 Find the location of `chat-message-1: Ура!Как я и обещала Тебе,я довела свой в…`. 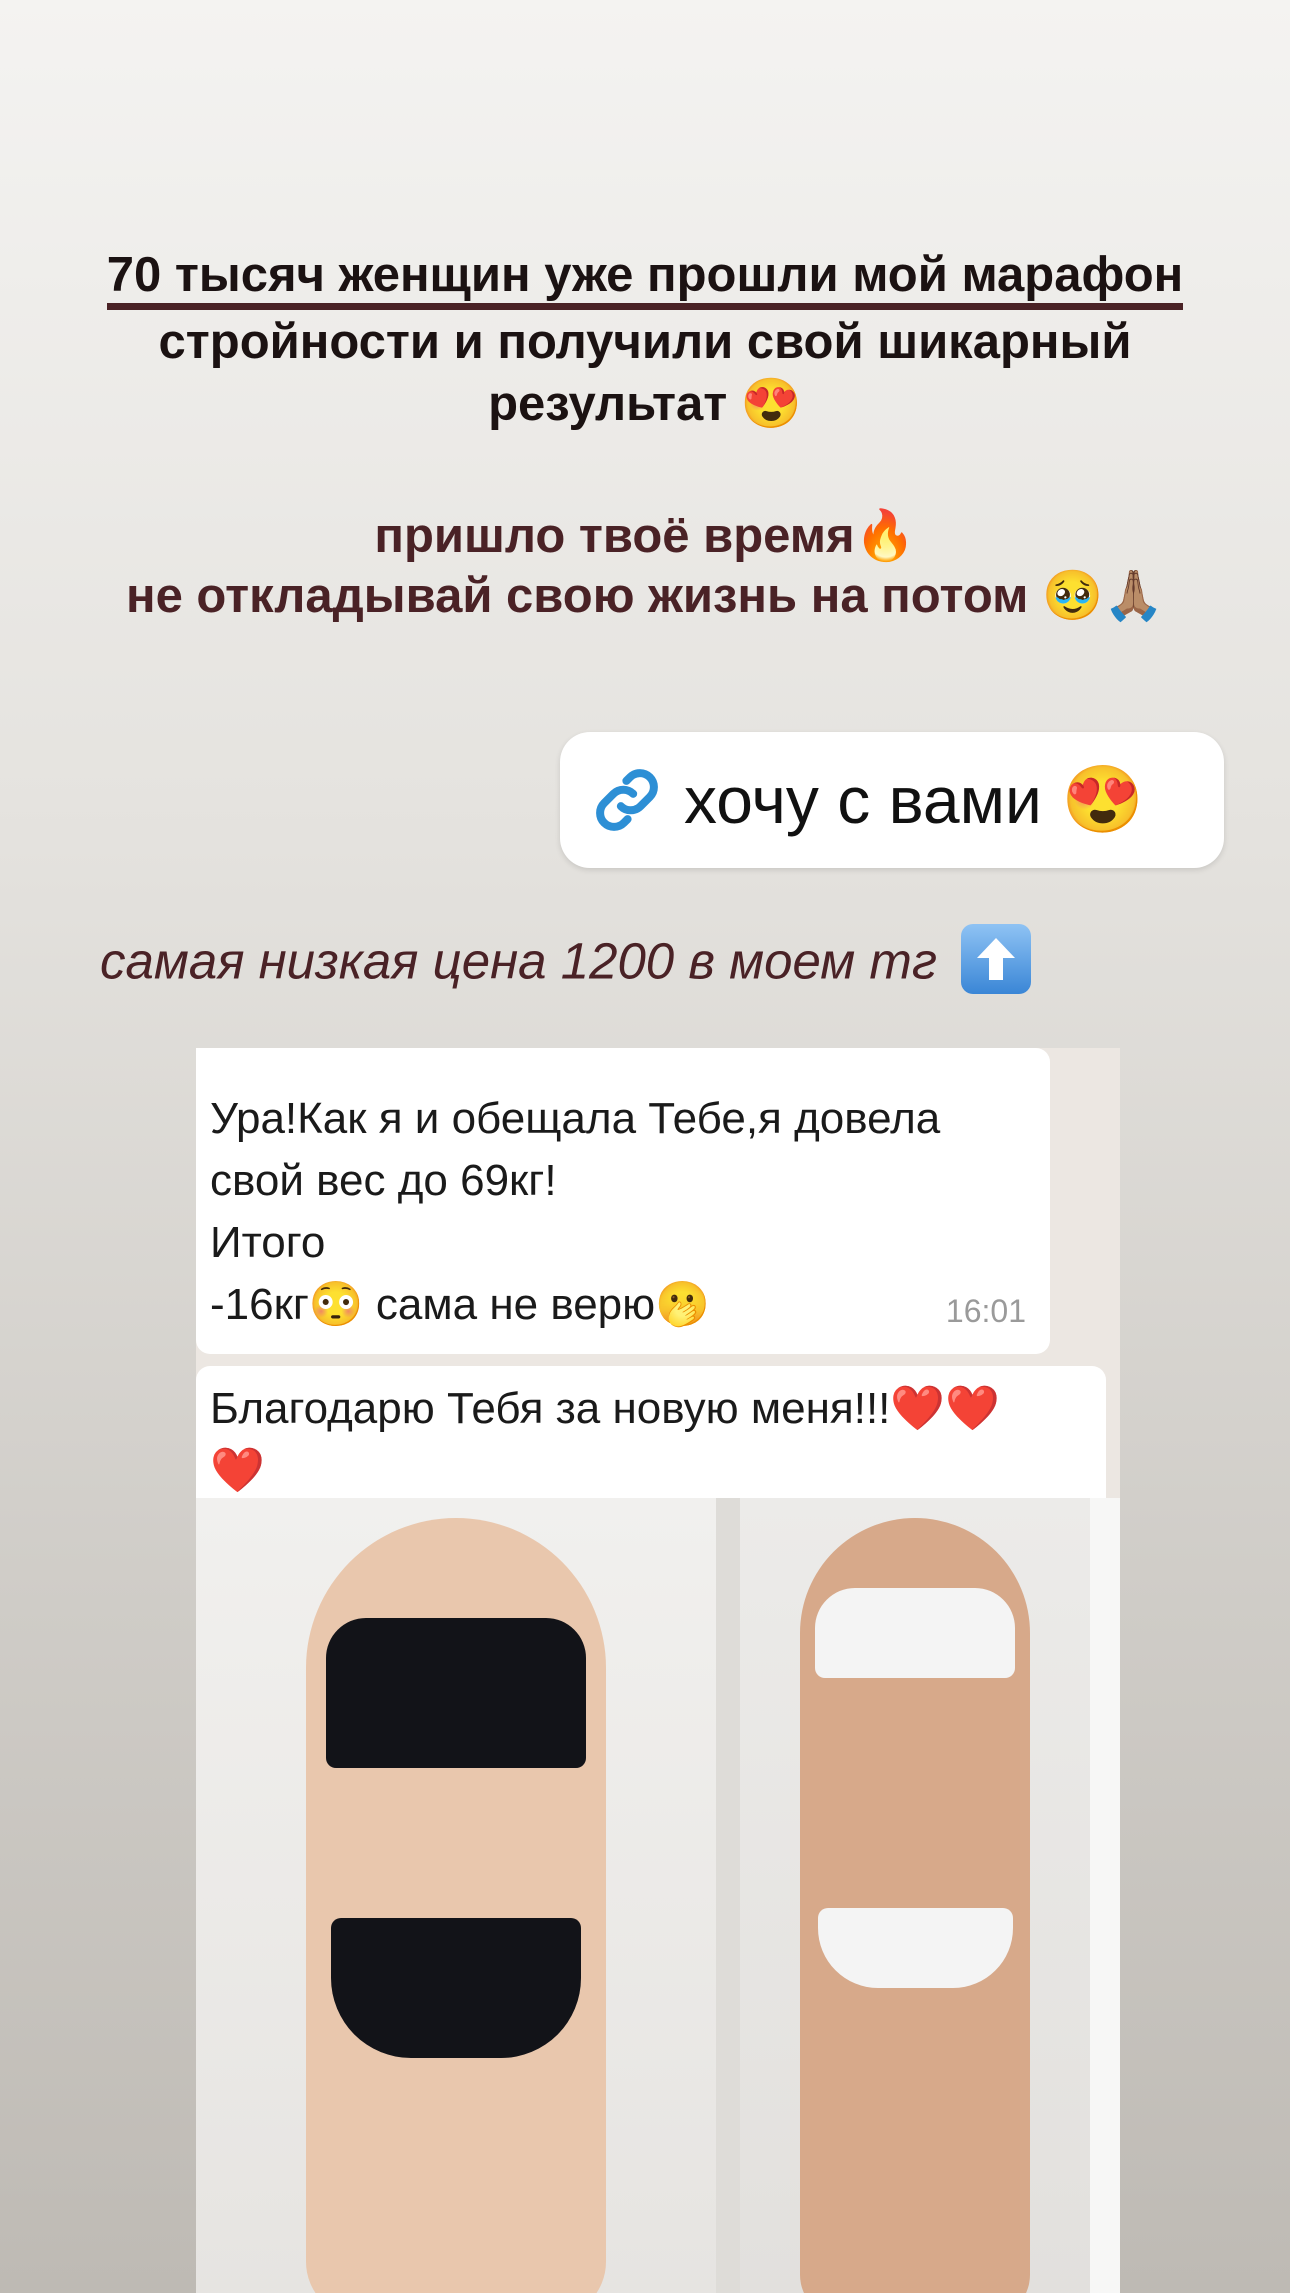

chat-message-1: Ура!Как я и обещала Тебе,я довела свой в… is located at coordinates (623, 1201).